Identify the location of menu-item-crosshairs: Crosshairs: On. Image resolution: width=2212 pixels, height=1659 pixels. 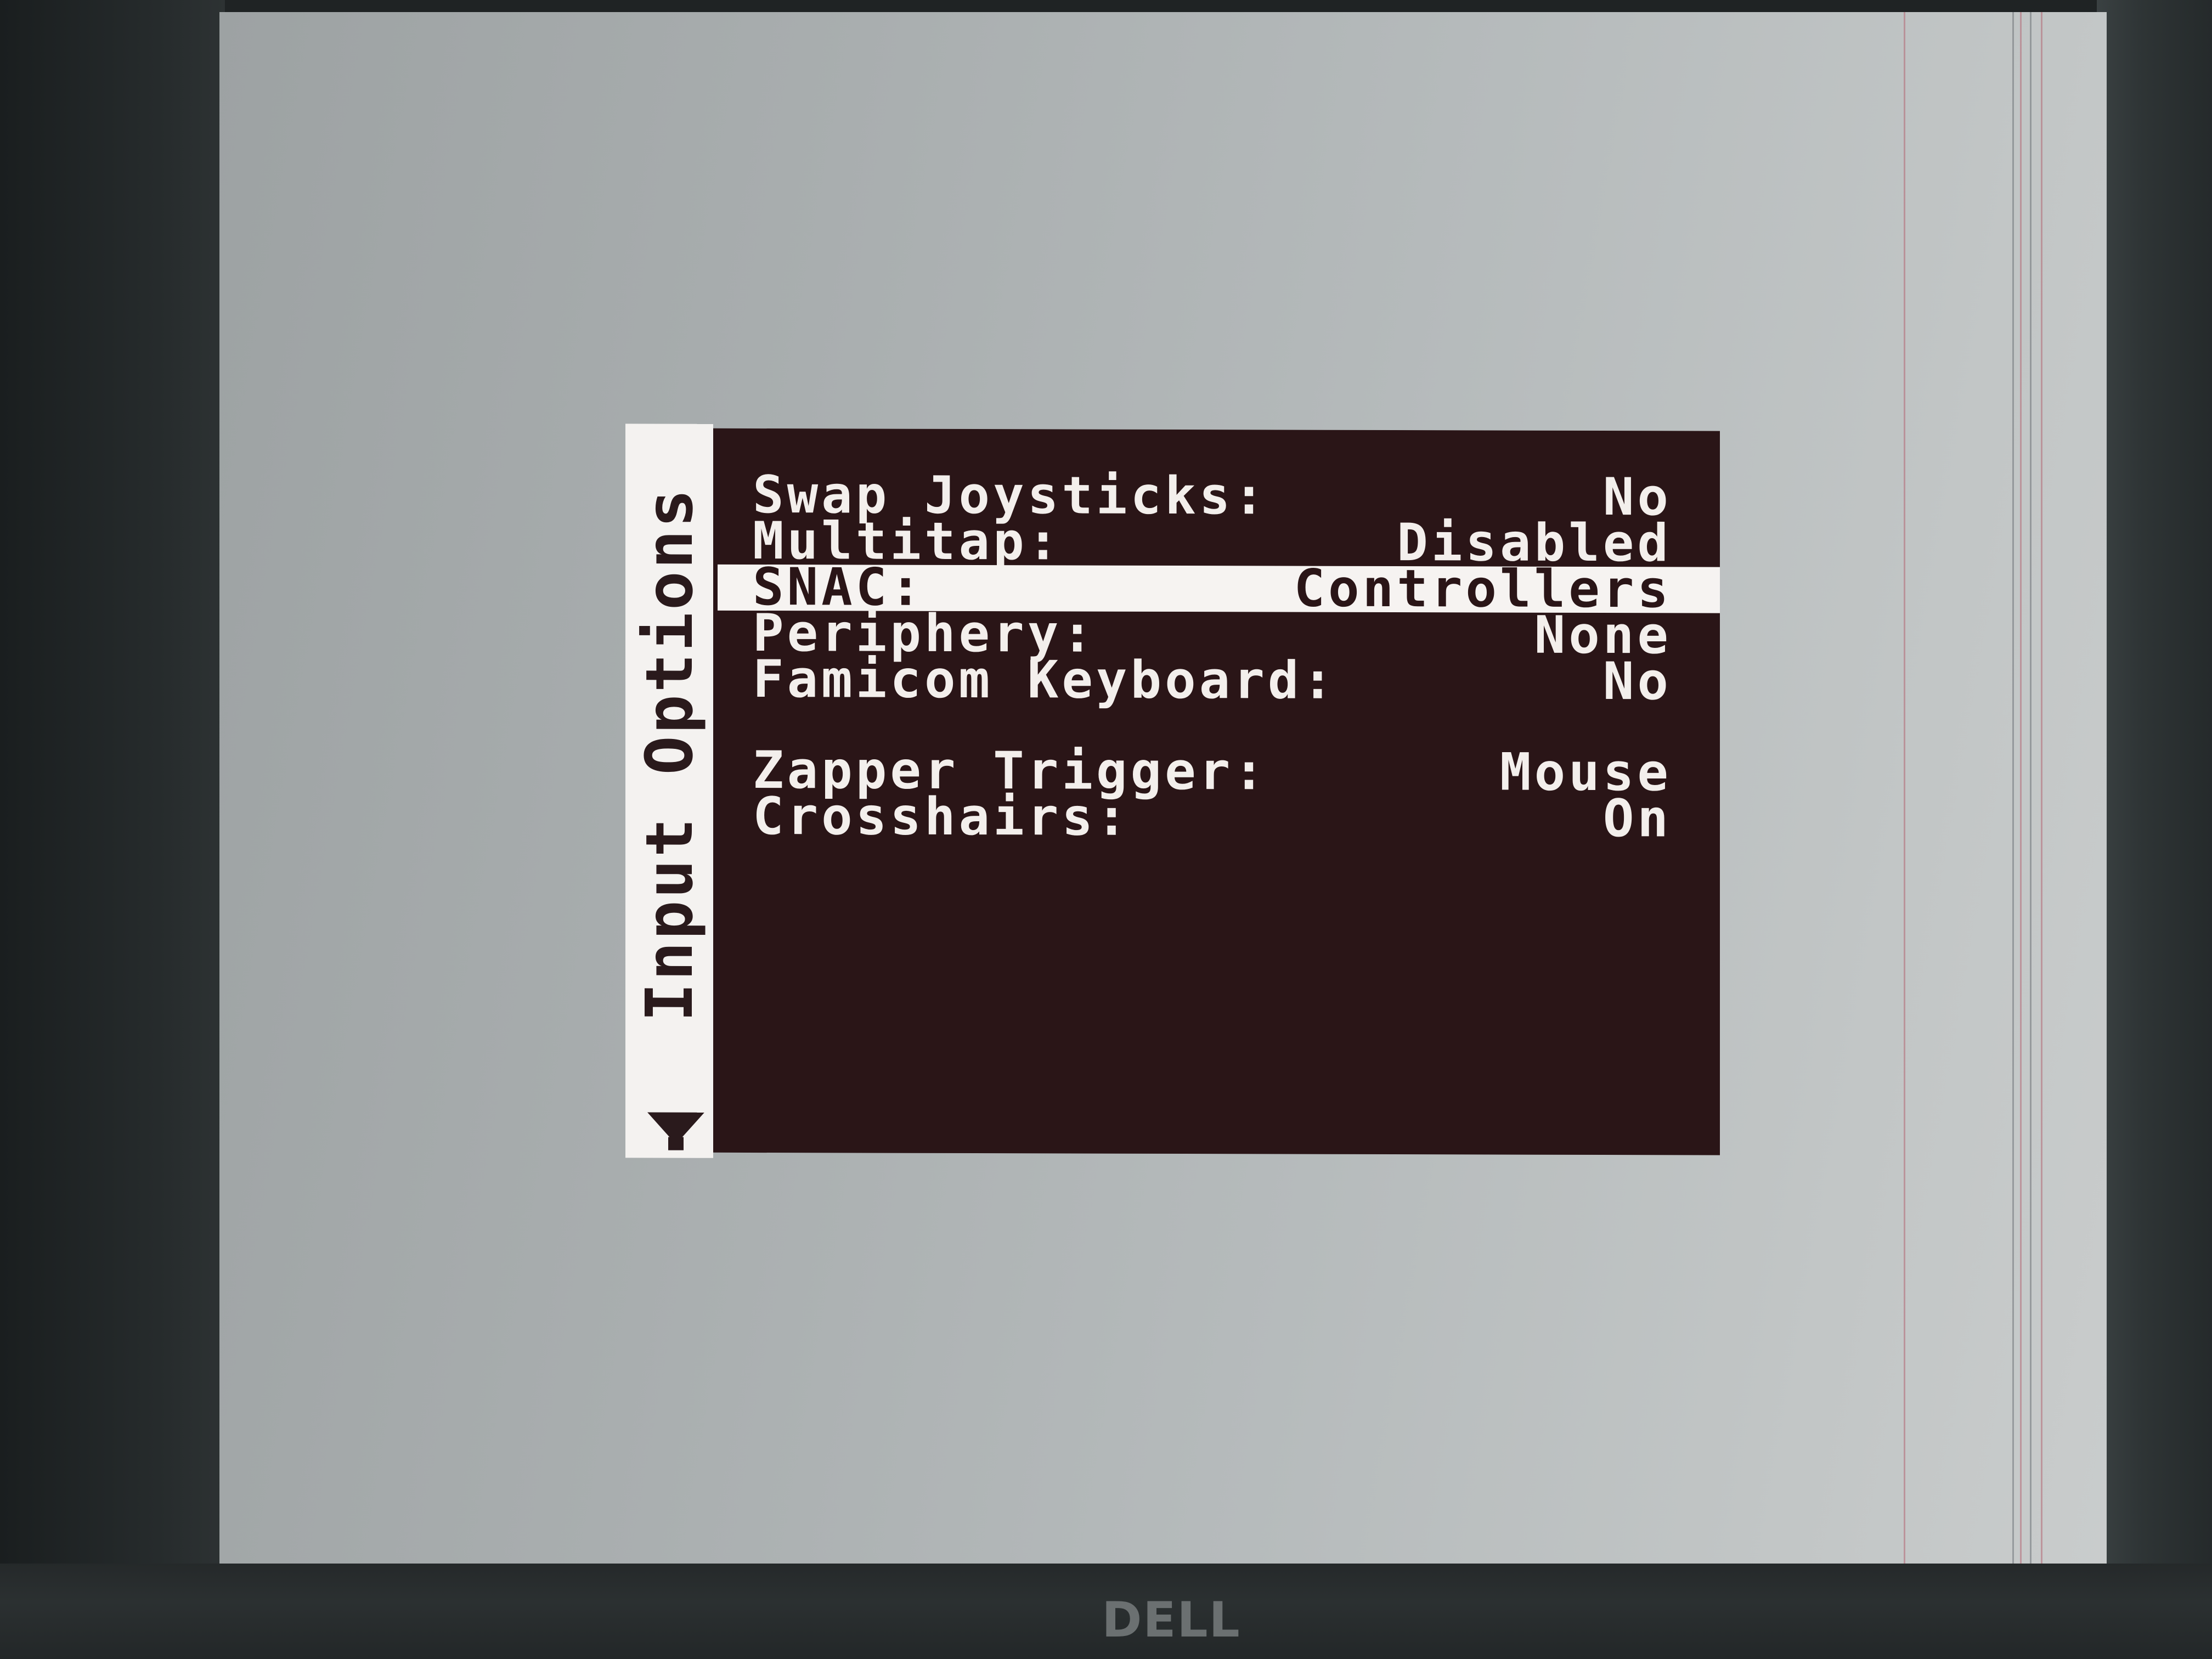
(1217, 818).